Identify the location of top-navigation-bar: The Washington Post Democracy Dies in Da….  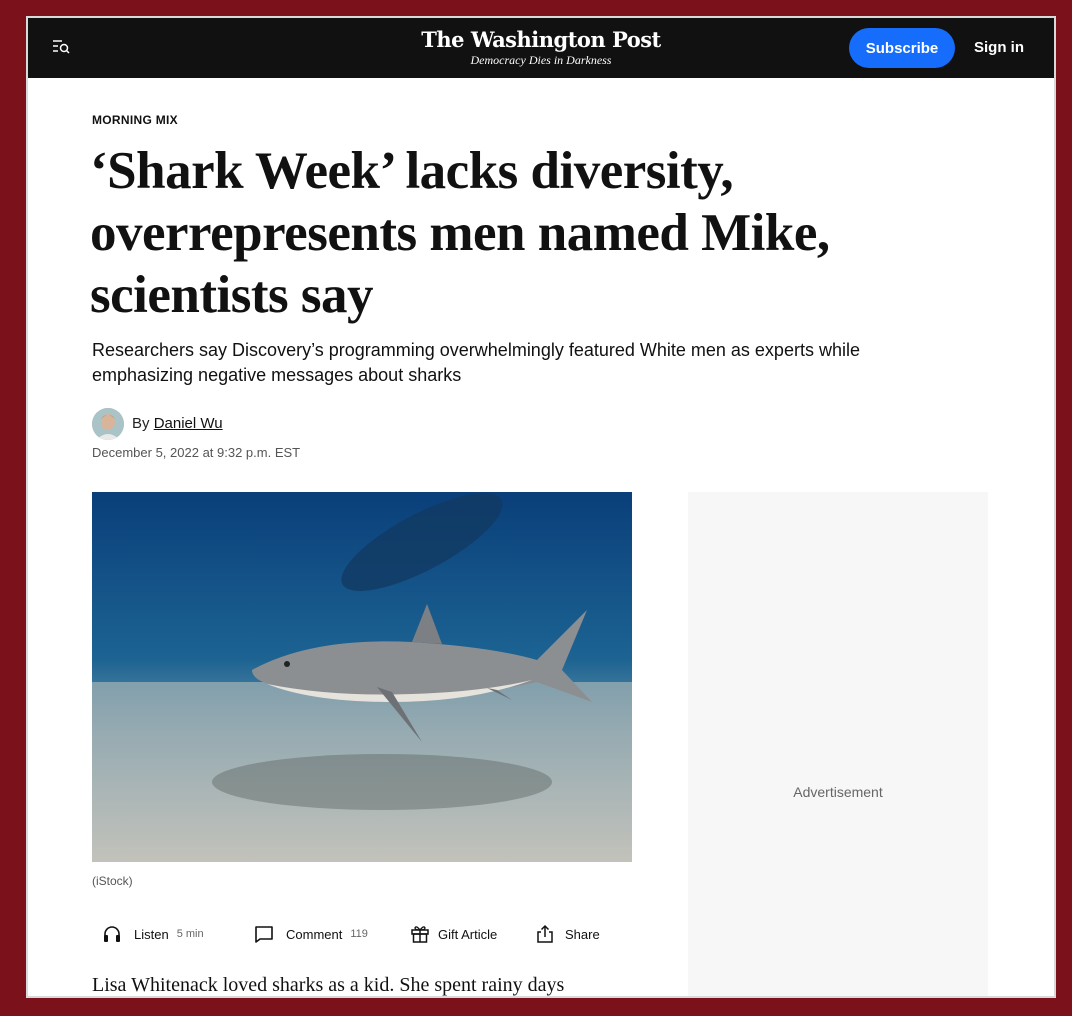
(541, 48).